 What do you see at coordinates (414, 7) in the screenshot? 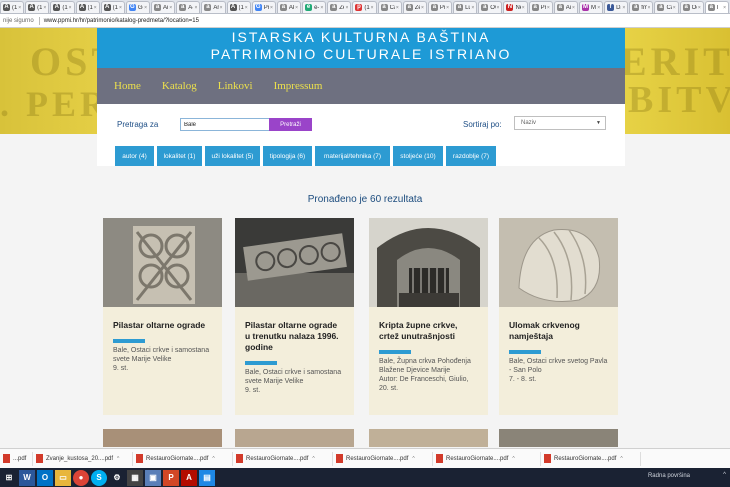
I see `browser-tab: aZel×` at bounding box center [414, 7].